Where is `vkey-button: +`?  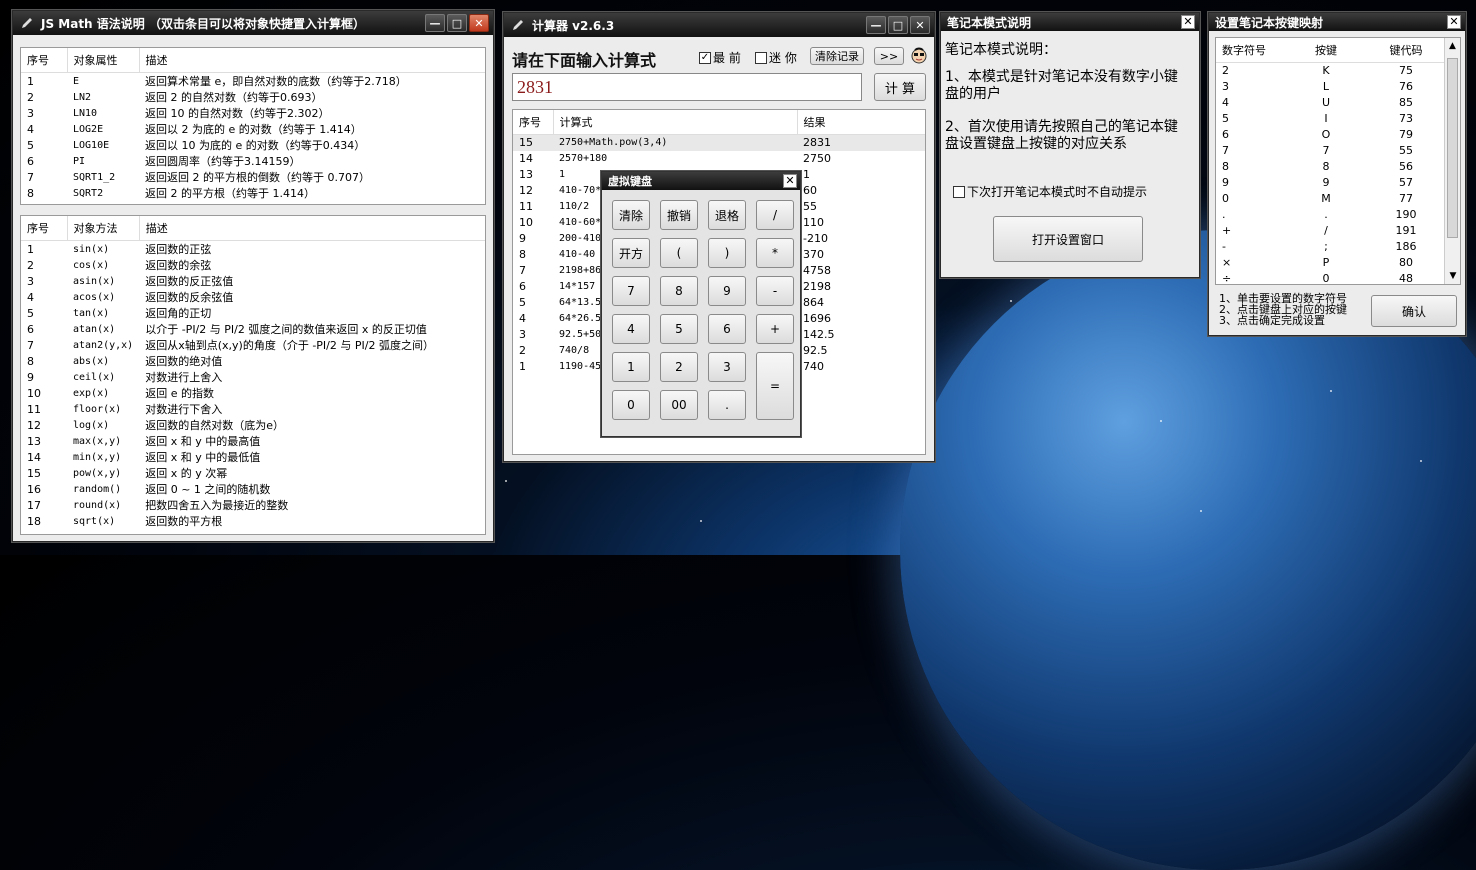 vkey-button: + is located at coordinates (775, 329).